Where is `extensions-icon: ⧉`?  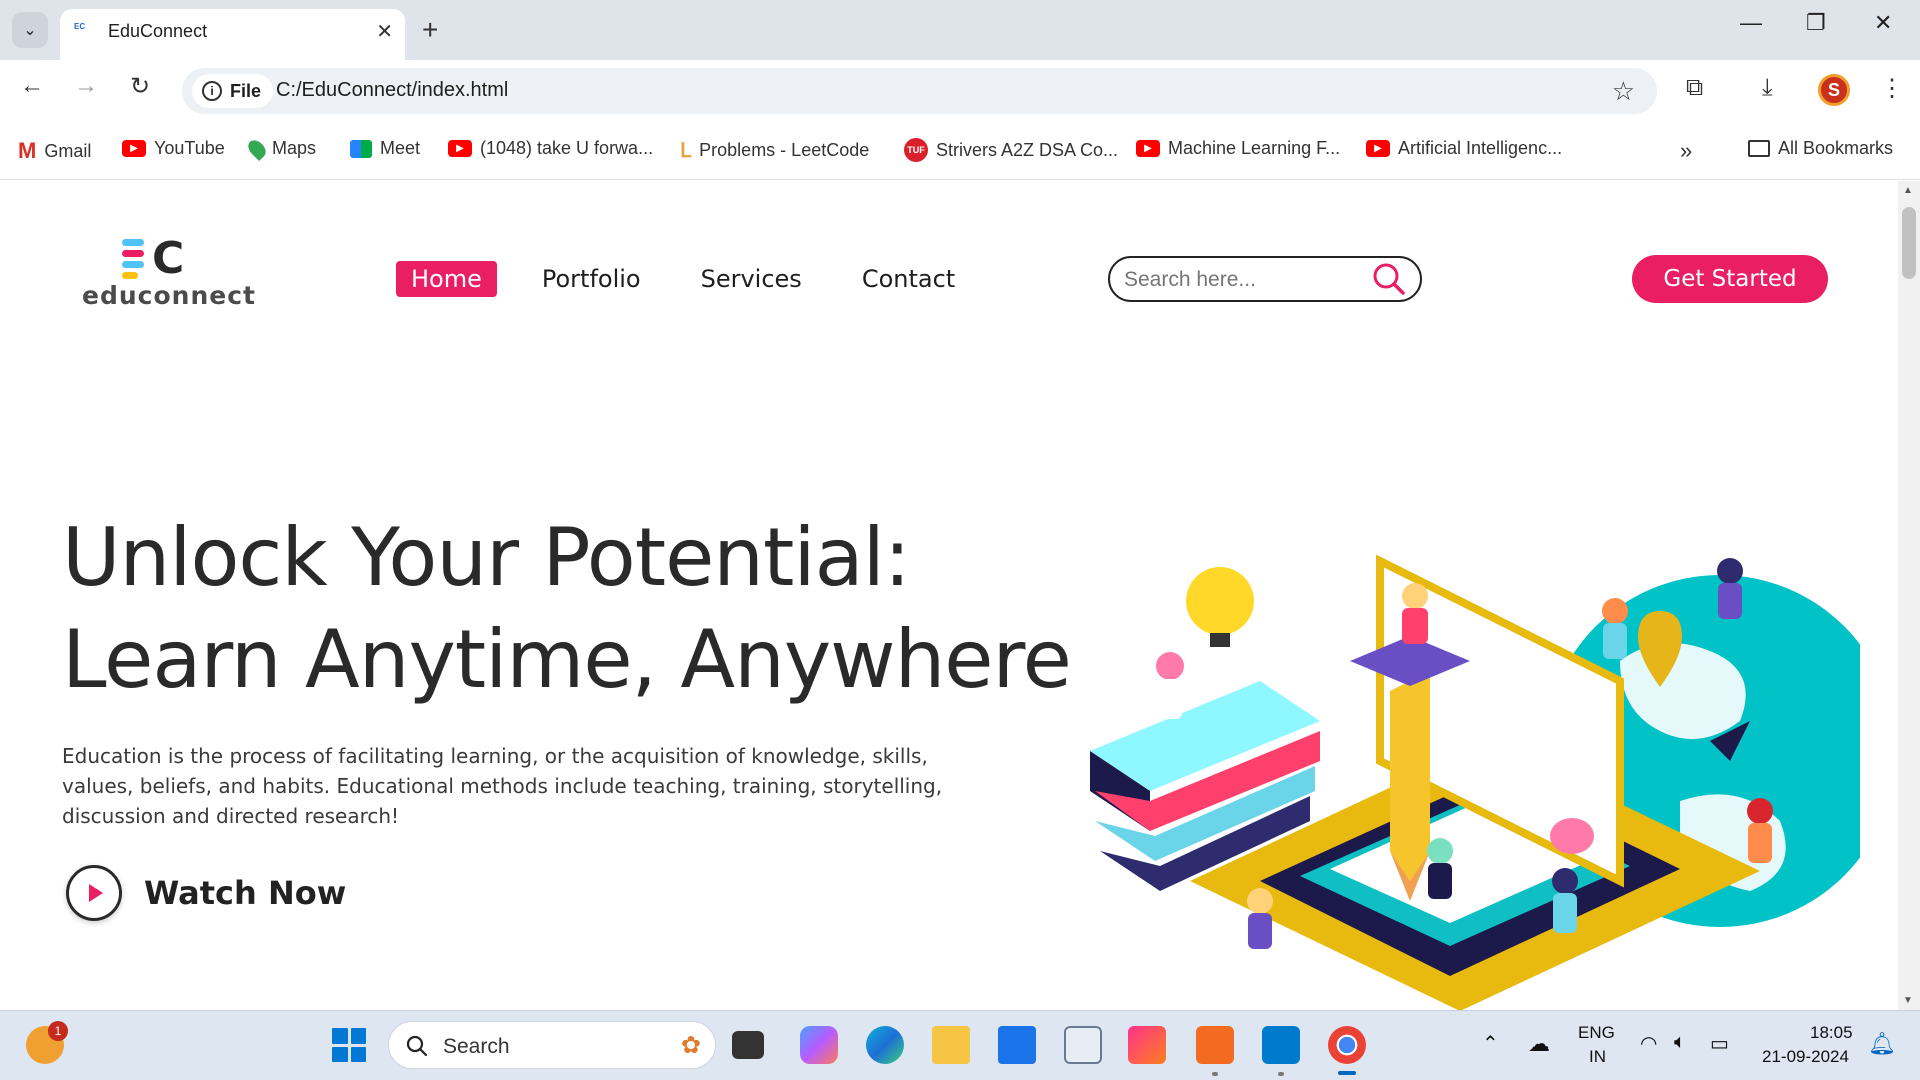 extensions-icon: ⧉ is located at coordinates (1694, 88).